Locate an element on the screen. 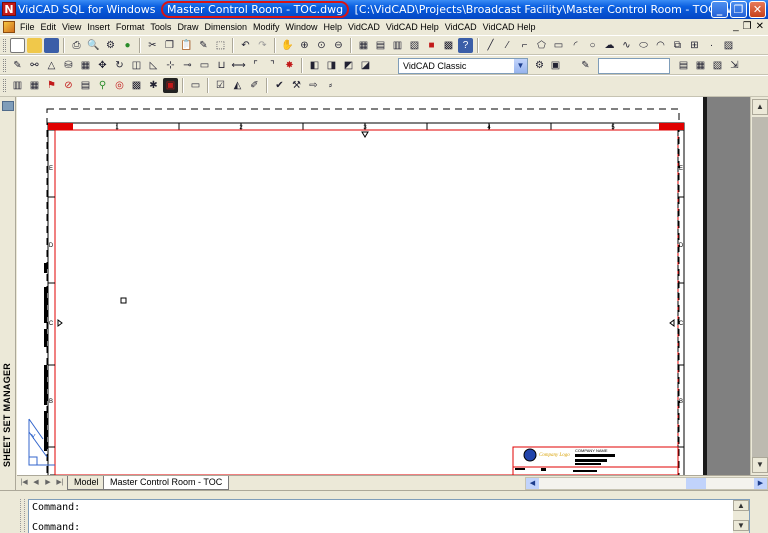 The height and width of the screenshot is (533, 768). scroll-left-icon: ◀ is located at coordinates (532, 483).